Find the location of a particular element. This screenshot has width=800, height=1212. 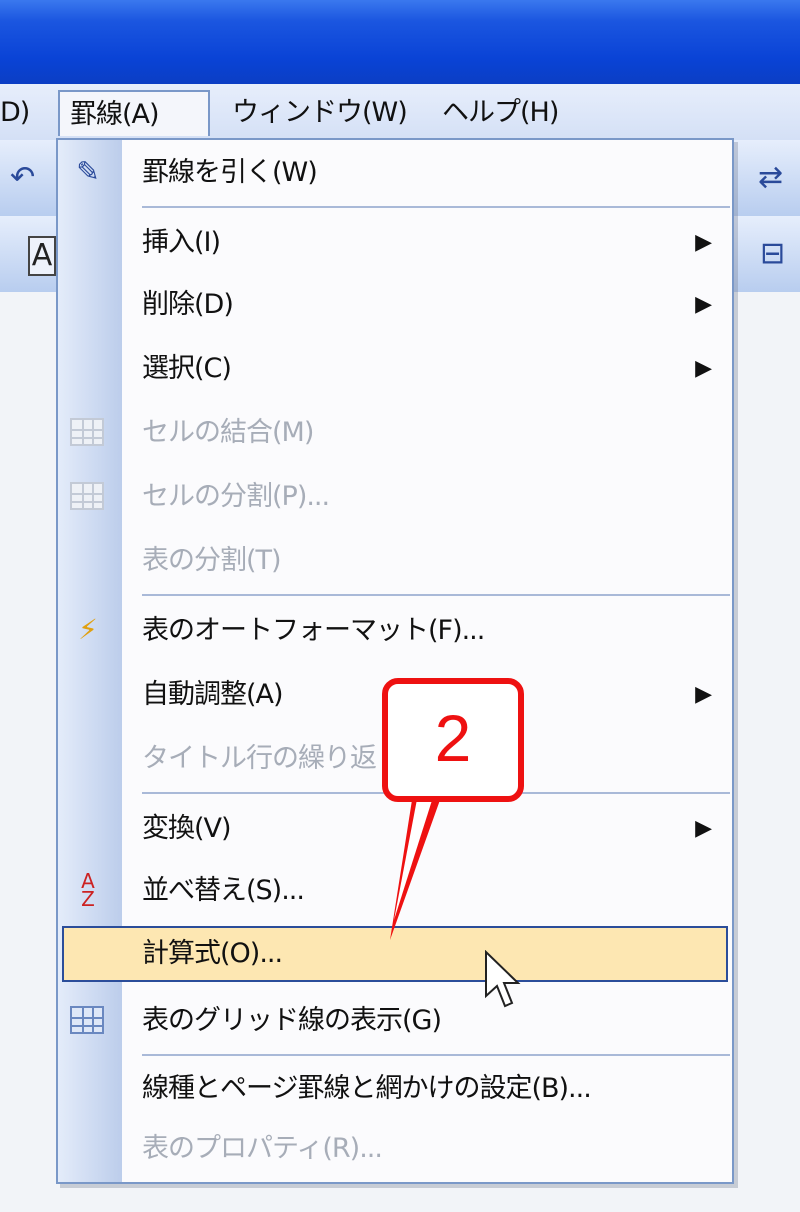

merge-cells-icon is located at coordinates (87, 432).